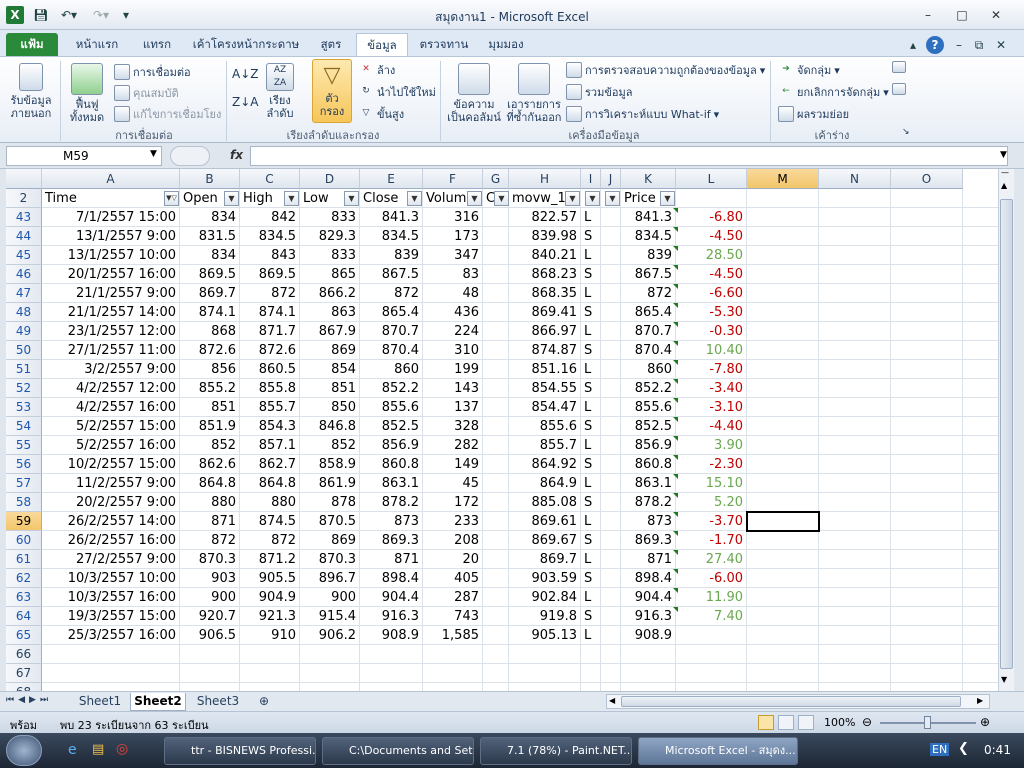 The image size is (1024, 768). What do you see at coordinates (1004, 185) in the screenshot?
I see `scroll-up-icon: ▲` at bounding box center [1004, 185].